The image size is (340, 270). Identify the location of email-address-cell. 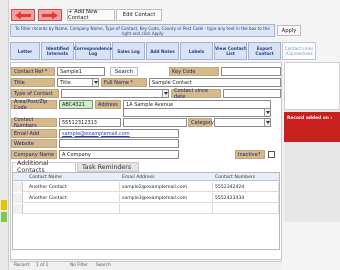
(166, 209).